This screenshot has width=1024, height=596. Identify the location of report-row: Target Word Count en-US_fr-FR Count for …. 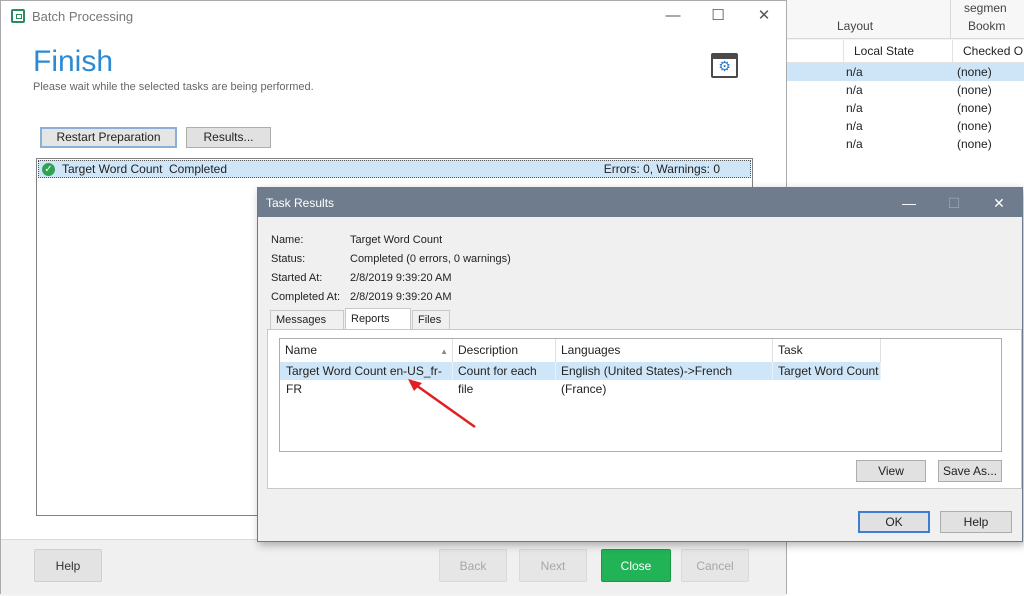
(580, 379).